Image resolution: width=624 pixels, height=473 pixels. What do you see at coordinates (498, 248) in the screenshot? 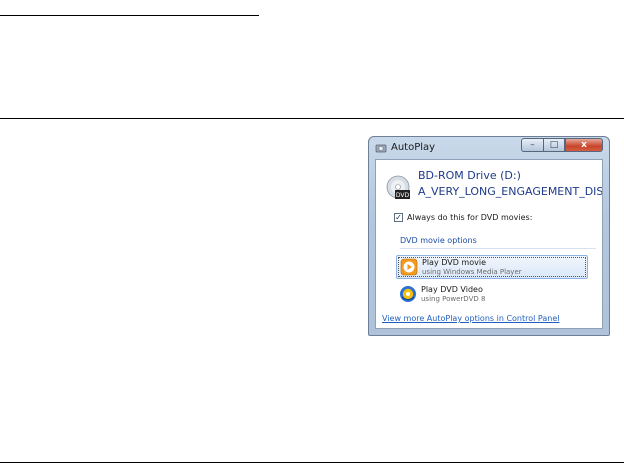
I see `section-divider` at bounding box center [498, 248].